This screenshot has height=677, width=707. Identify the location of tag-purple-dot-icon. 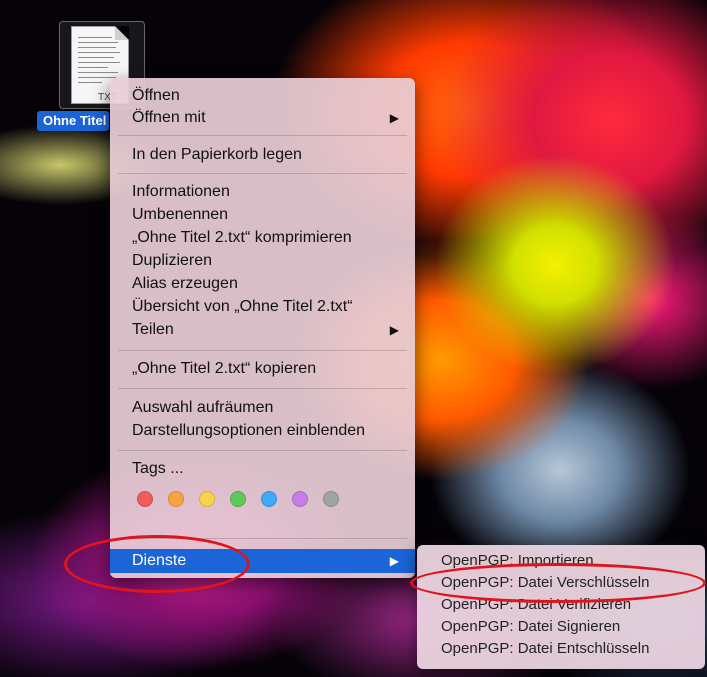
(300, 499).